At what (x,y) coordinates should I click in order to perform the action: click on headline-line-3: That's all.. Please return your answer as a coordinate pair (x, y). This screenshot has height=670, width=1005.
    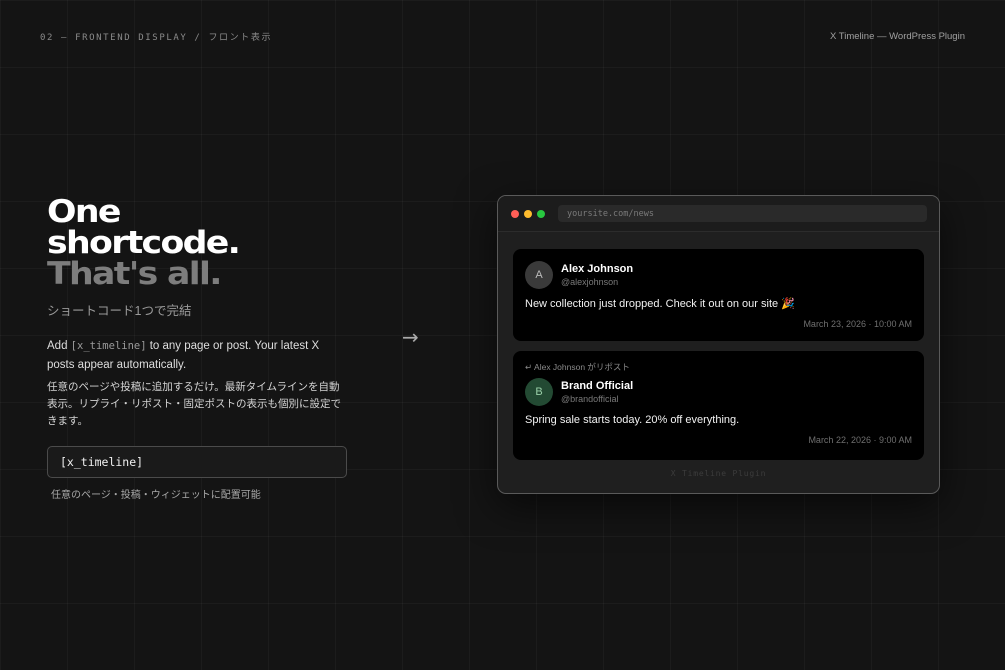
    Looking at the image, I should click on (134, 274).